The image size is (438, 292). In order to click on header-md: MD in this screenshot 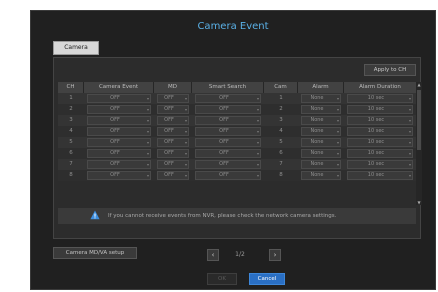, I will do `click(173, 87)`.